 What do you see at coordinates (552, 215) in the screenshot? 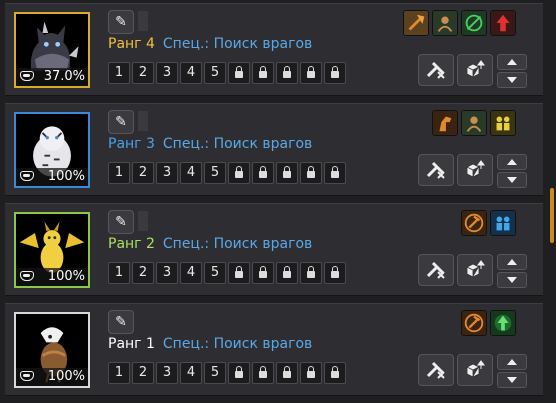
I see `scrollbar-thumb` at bounding box center [552, 215].